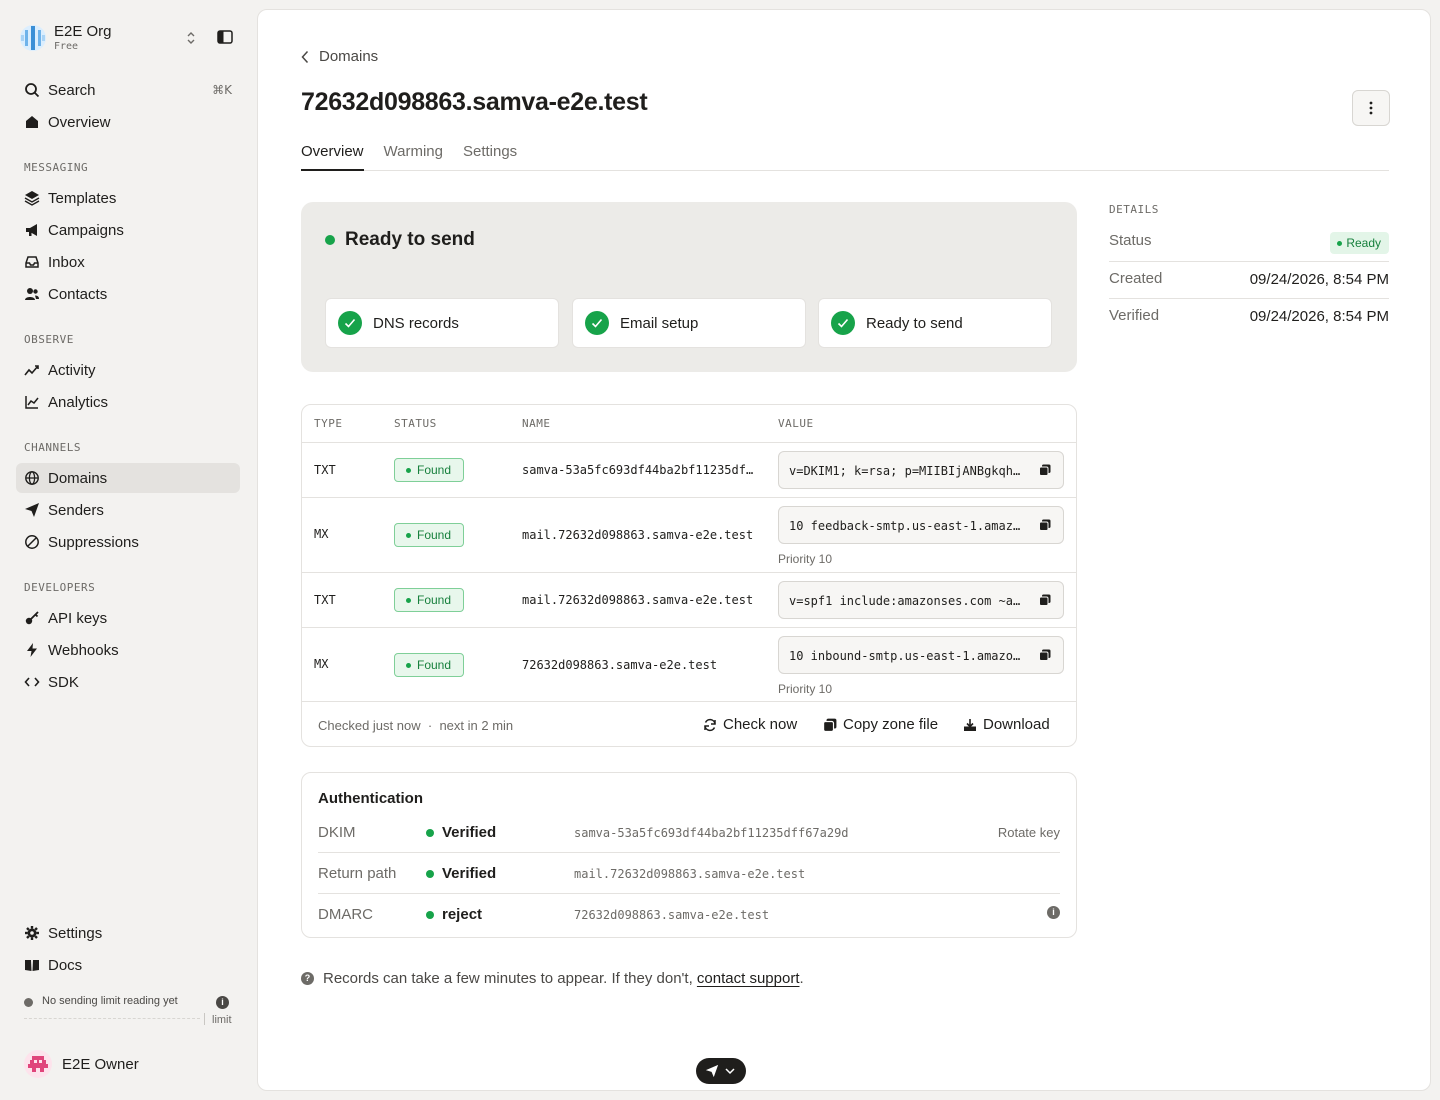  What do you see at coordinates (321, 534) in the screenshot?
I see `record-type: MX` at bounding box center [321, 534].